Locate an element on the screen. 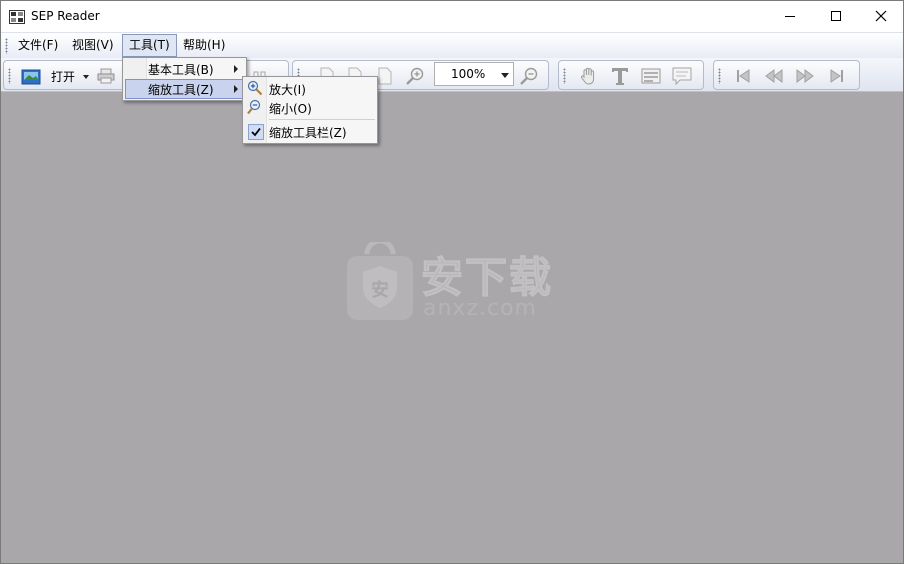  zoom-combobox: 100% is located at coordinates (474, 74).